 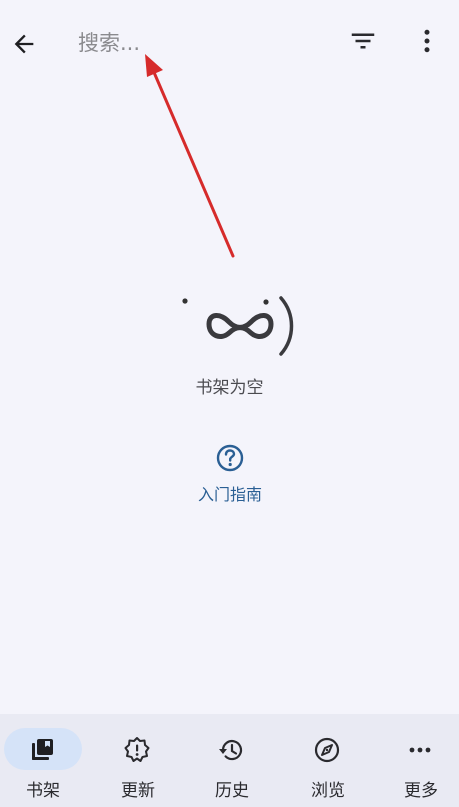 I want to click on more-horizontal-icon, so click(x=420, y=750).